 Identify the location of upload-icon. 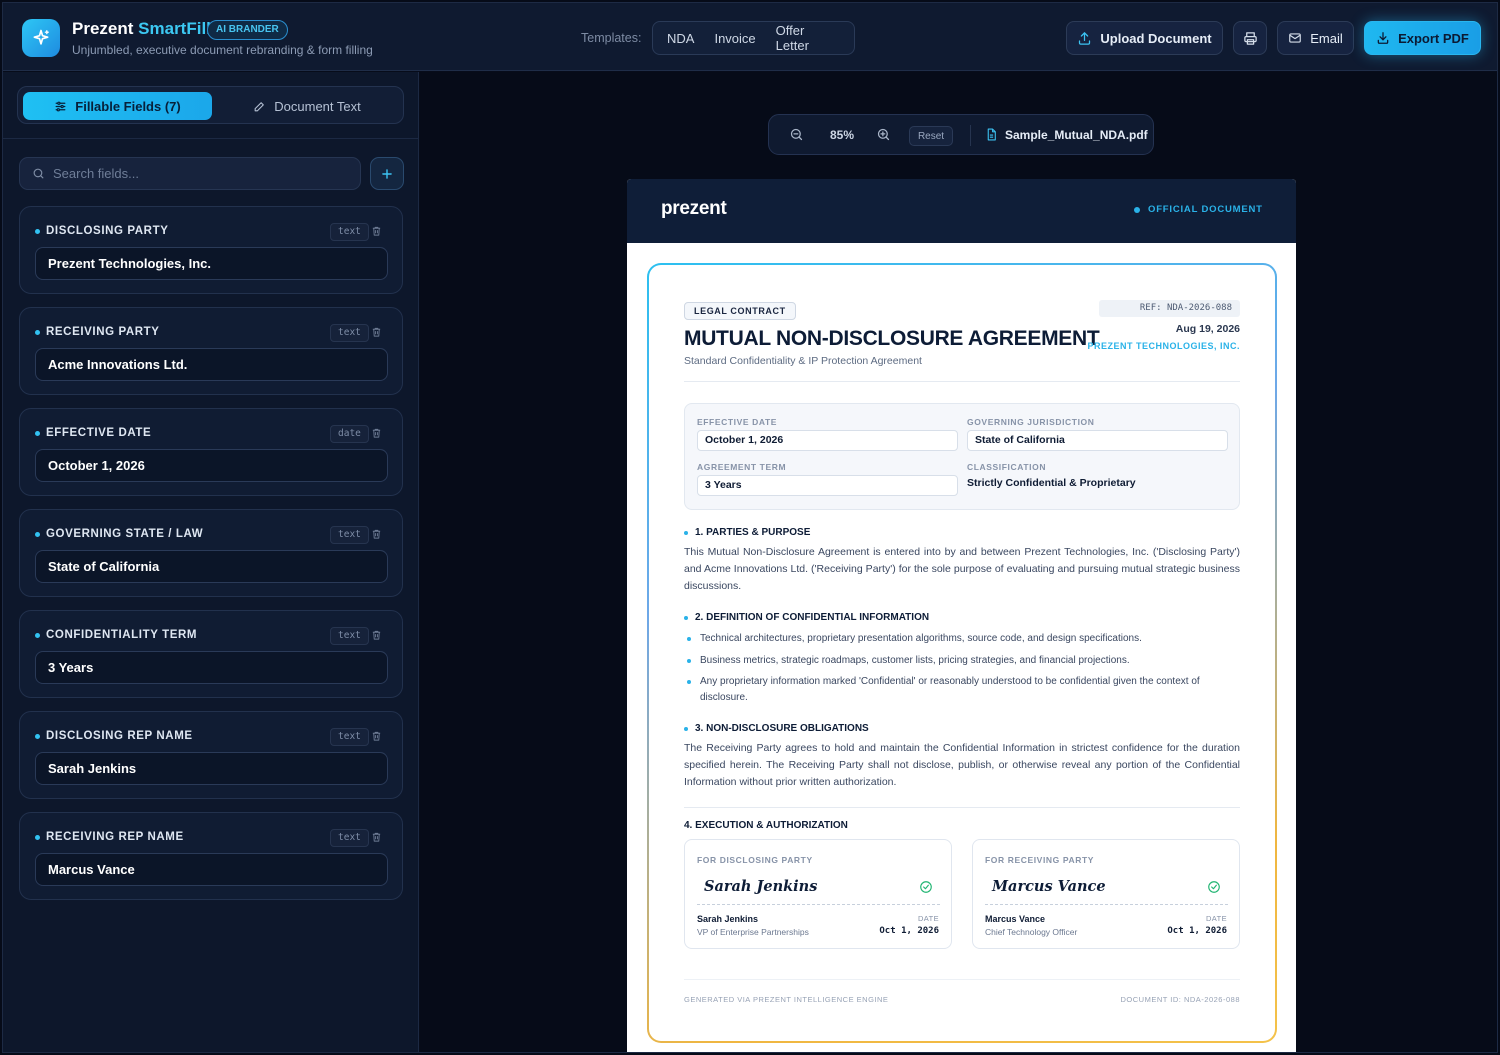
(1085, 38).